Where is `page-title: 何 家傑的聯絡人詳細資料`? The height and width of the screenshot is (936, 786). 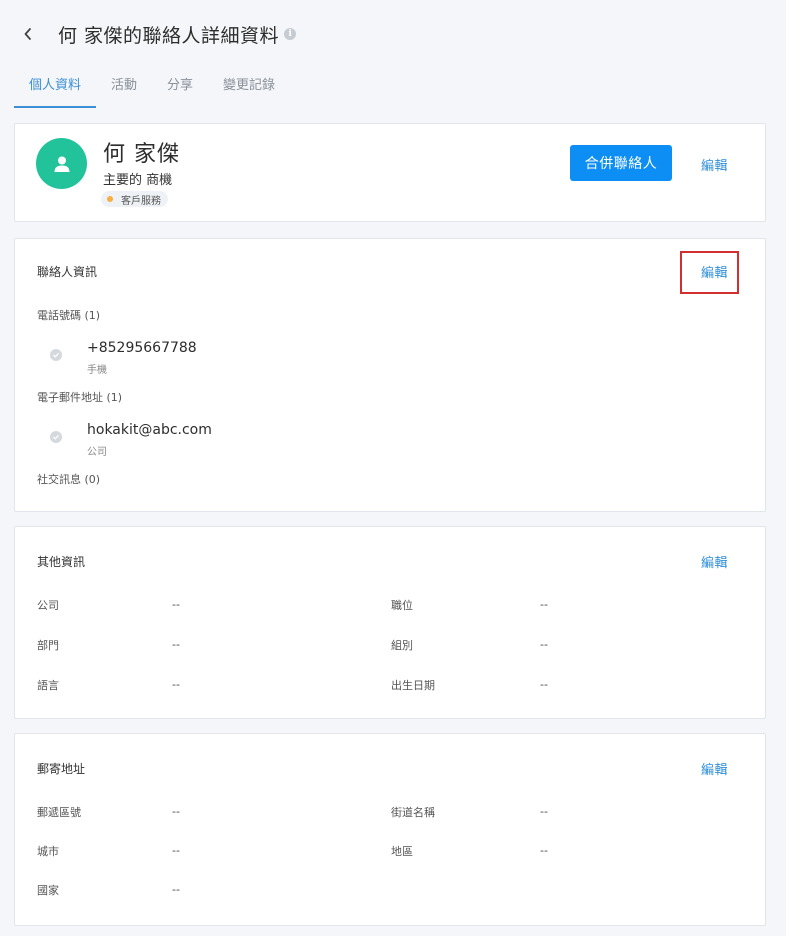 page-title: 何 家傑的聯絡人詳細資料 is located at coordinates (169, 35).